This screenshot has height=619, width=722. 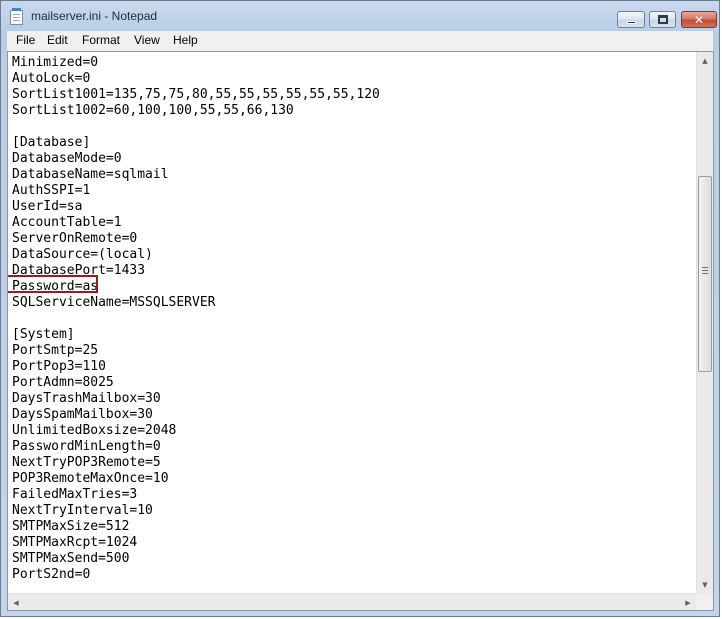 I want to click on text-line: PortSmtp=25, so click(x=352, y=351).